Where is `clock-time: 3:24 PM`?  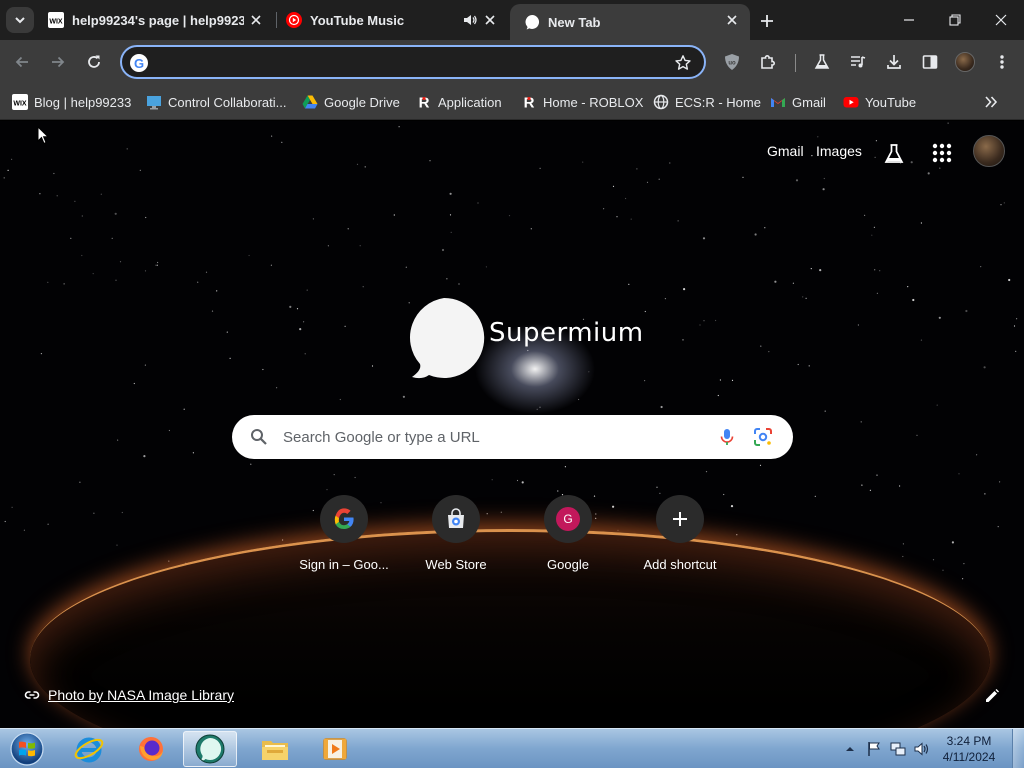
clock-time: 3:24 PM is located at coordinates (969, 741).